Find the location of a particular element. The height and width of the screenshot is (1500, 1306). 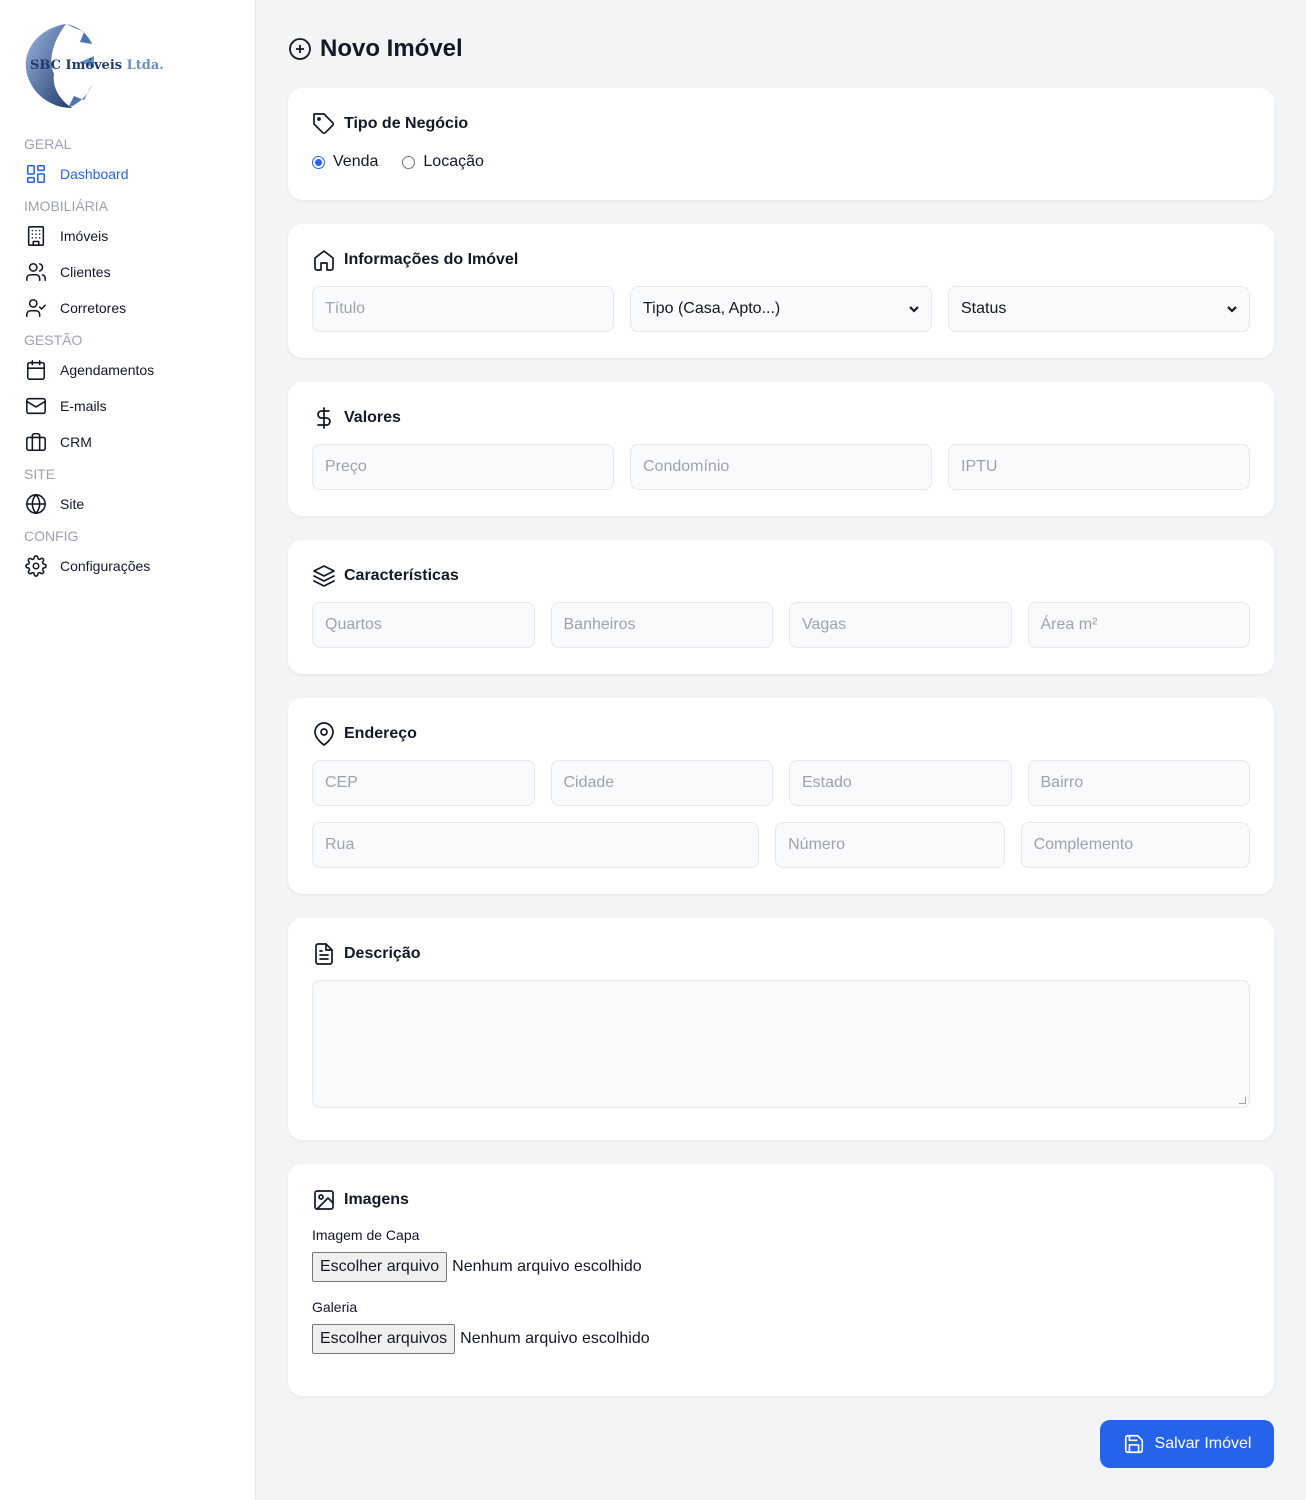

sidebar-item-label: Imóveis is located at coordinates (84, 236).